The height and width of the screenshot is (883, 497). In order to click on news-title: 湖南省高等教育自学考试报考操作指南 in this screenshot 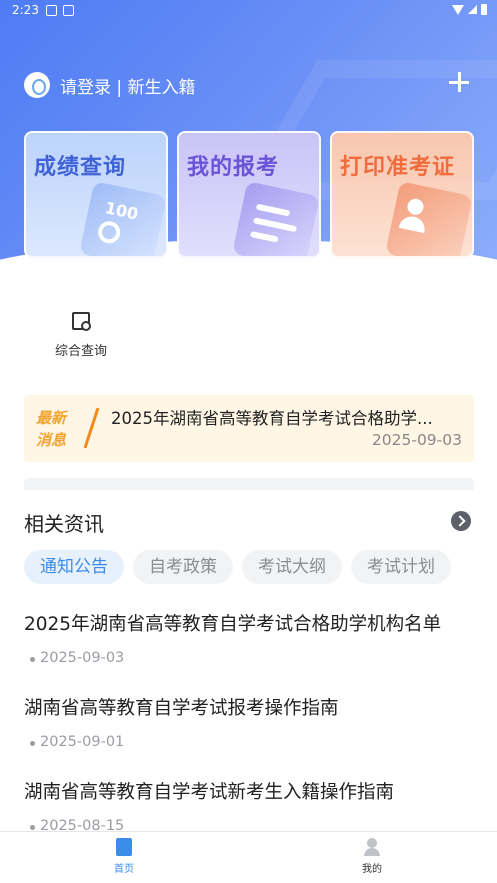, I will do `click(249, 707)`.